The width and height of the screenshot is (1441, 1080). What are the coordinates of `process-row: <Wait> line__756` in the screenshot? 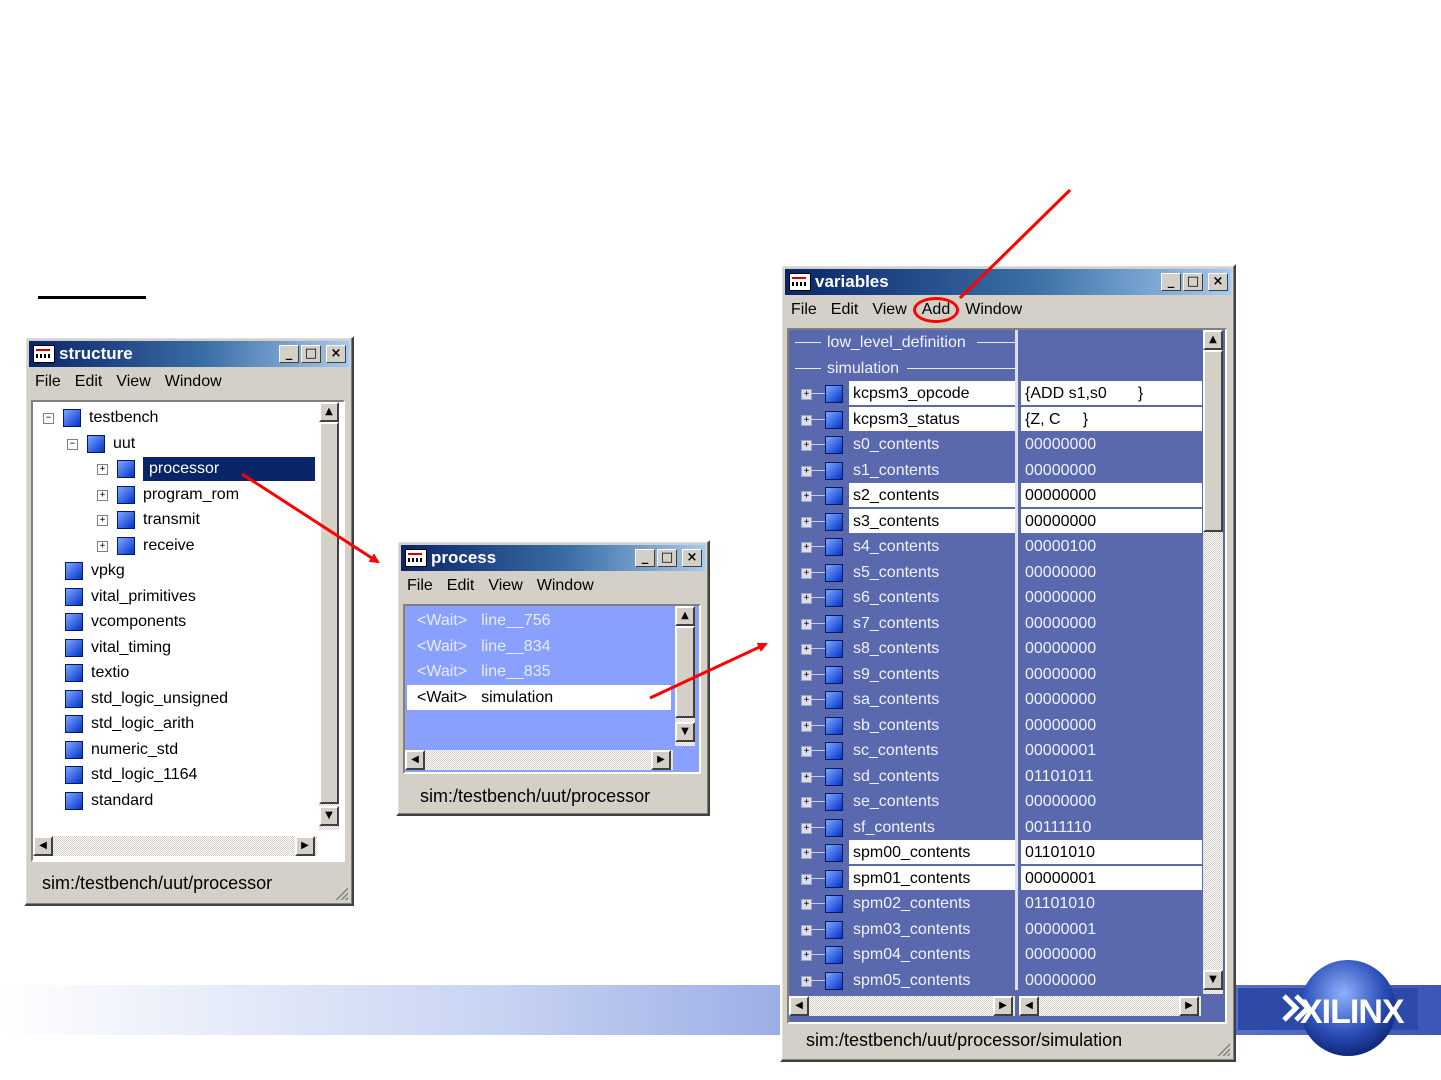 It's located at (539, 620).